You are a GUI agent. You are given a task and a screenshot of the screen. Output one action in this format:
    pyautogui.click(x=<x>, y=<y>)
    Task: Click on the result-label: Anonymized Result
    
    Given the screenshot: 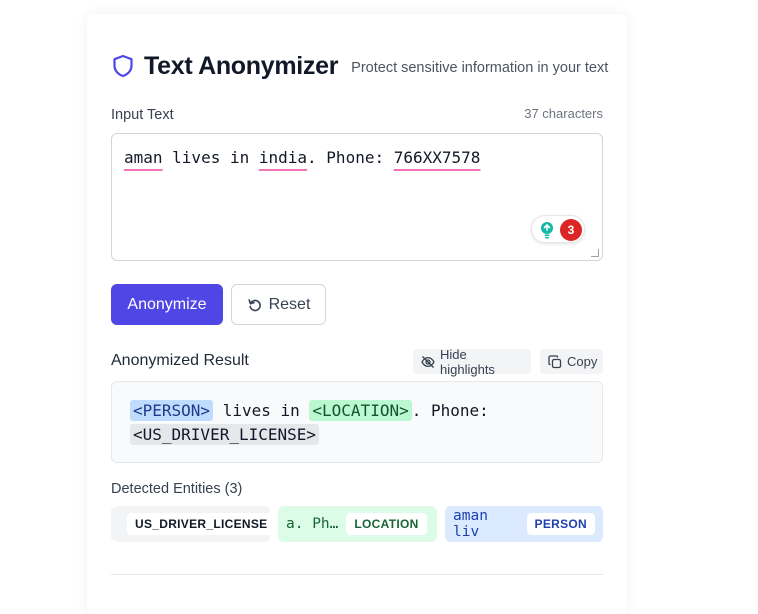 What is the action you would take?
    pyautogui.click(x=180, y=360)
    